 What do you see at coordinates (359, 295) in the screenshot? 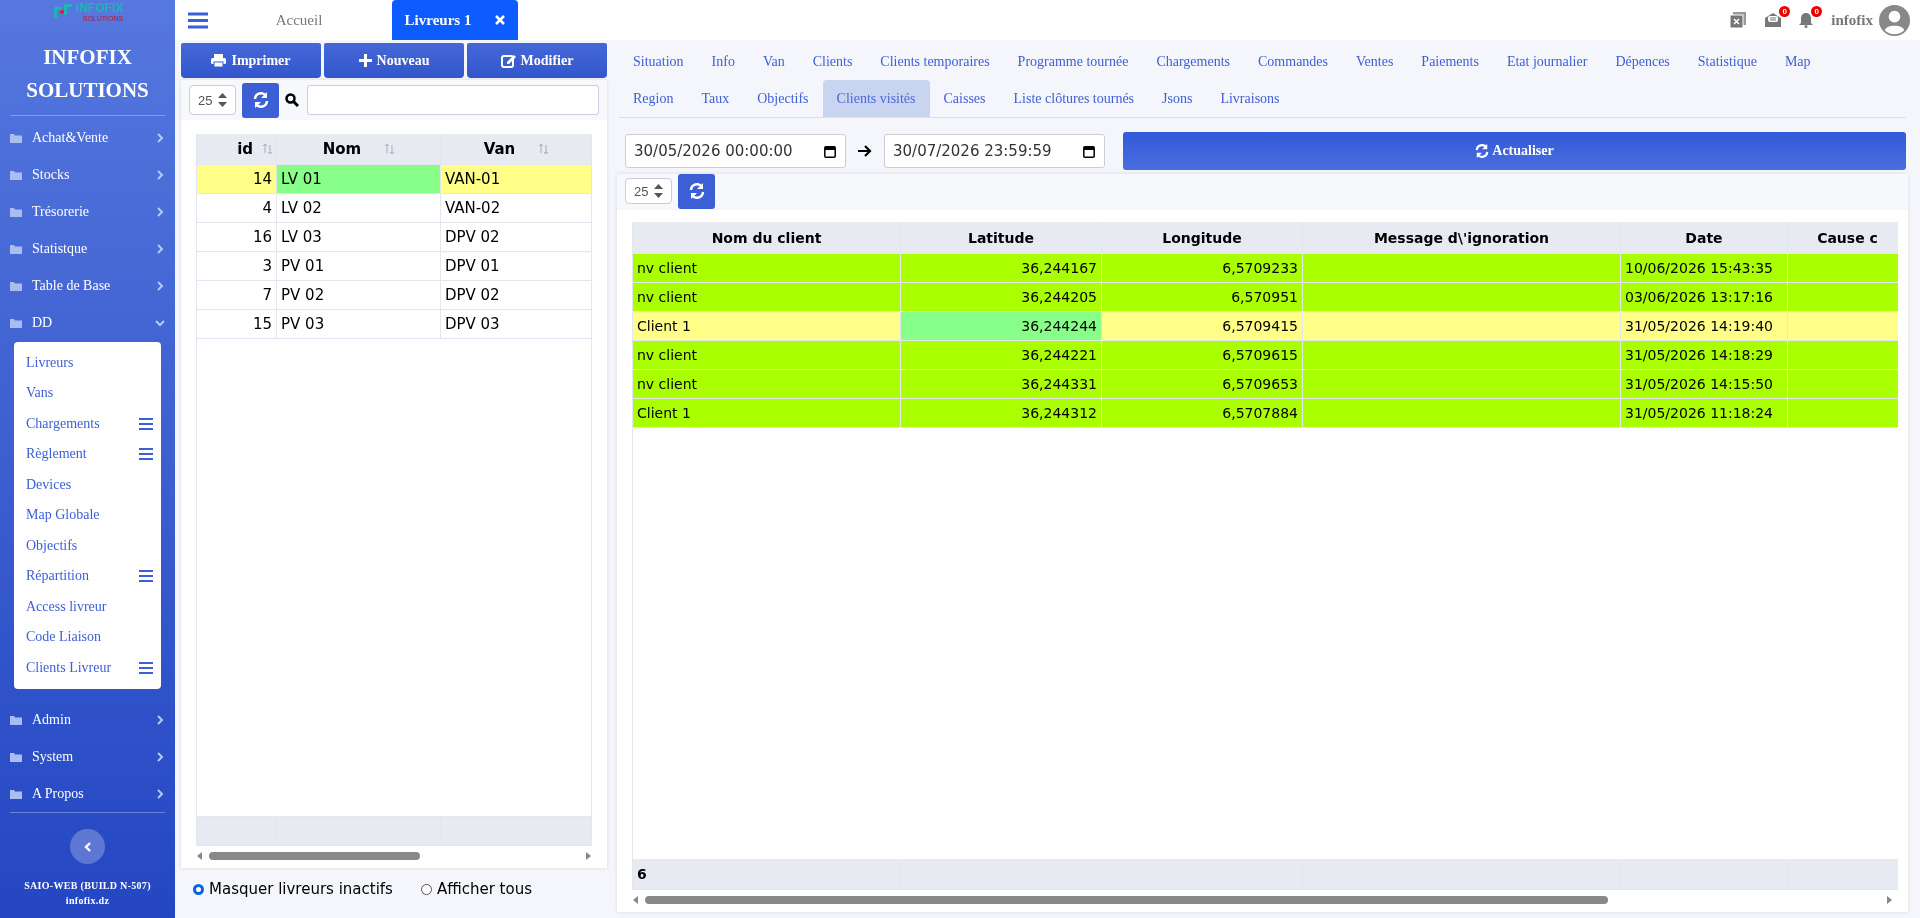
I see `table-cell: PV 02` at bounding box center [359, 295].